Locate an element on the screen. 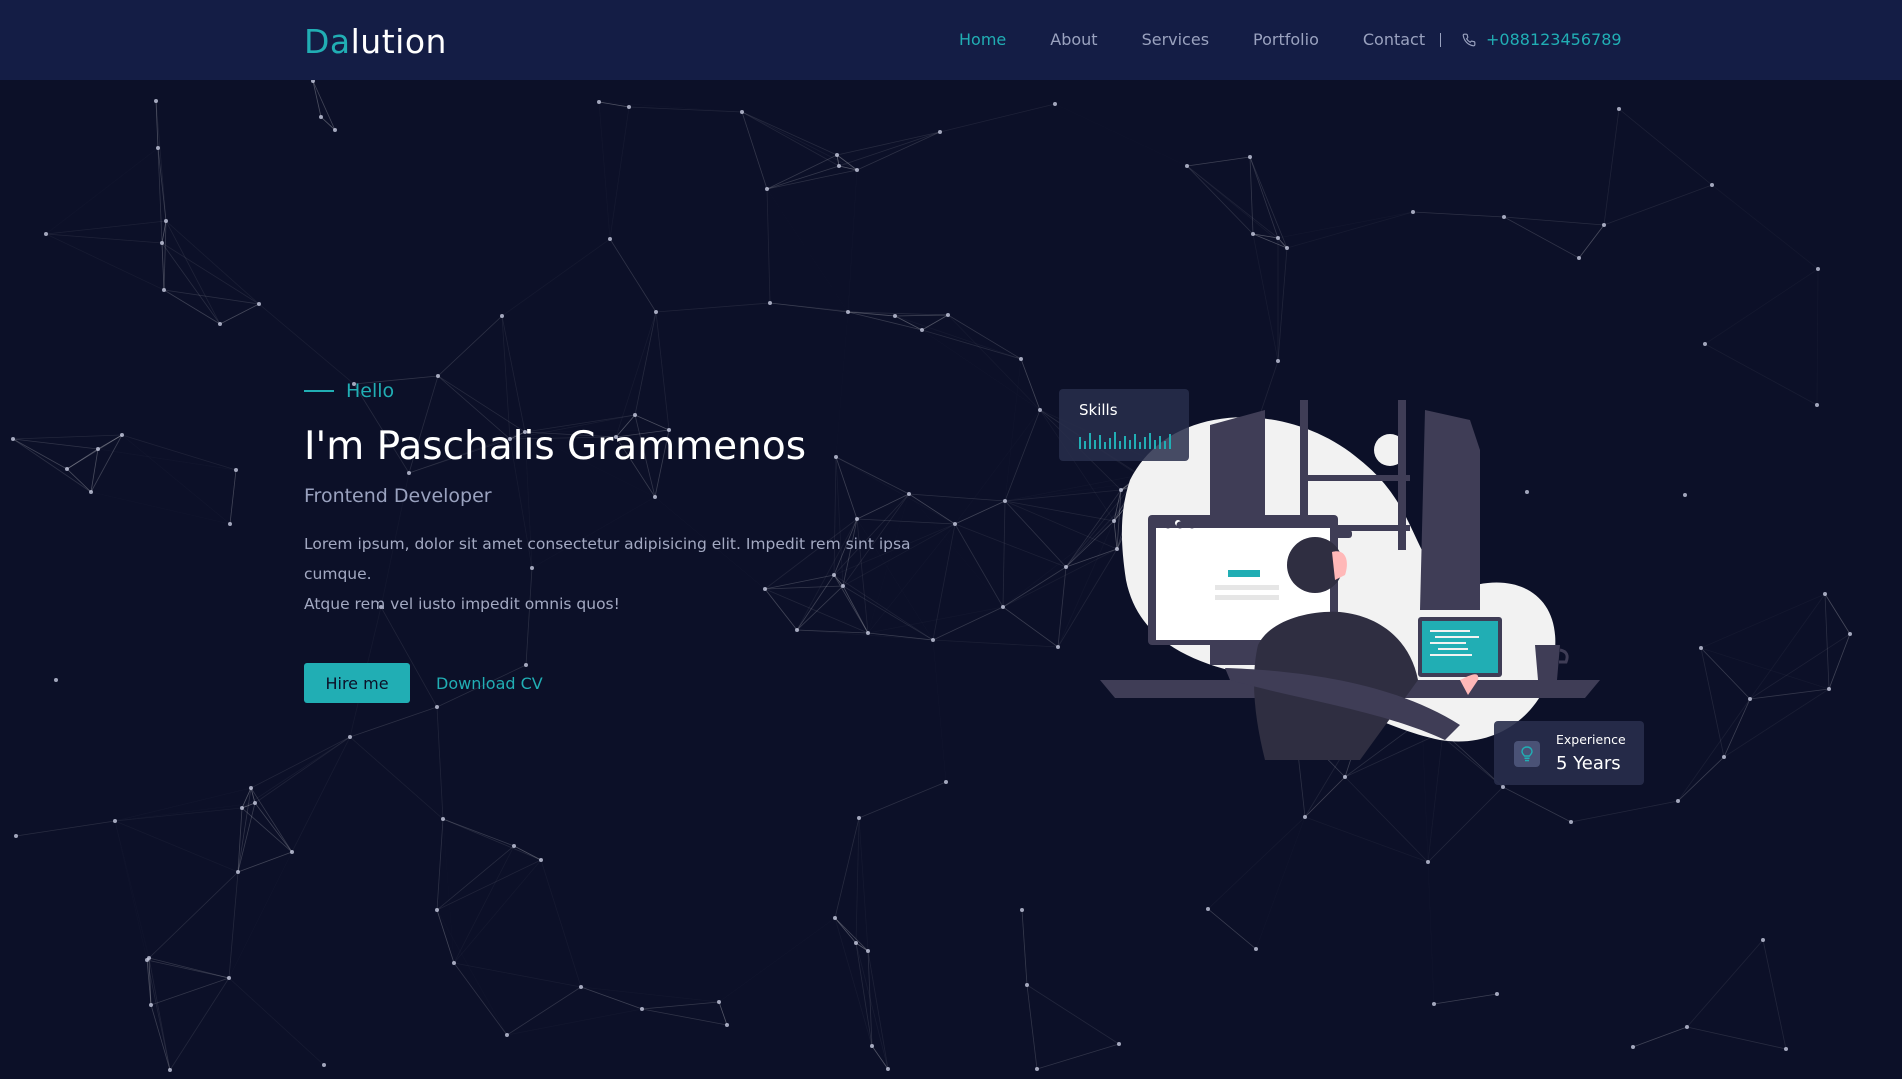 Image resolution: width=1902 pixels, height=1079 pixels. greeting-row: Hello is located at coordinates (624, 391).